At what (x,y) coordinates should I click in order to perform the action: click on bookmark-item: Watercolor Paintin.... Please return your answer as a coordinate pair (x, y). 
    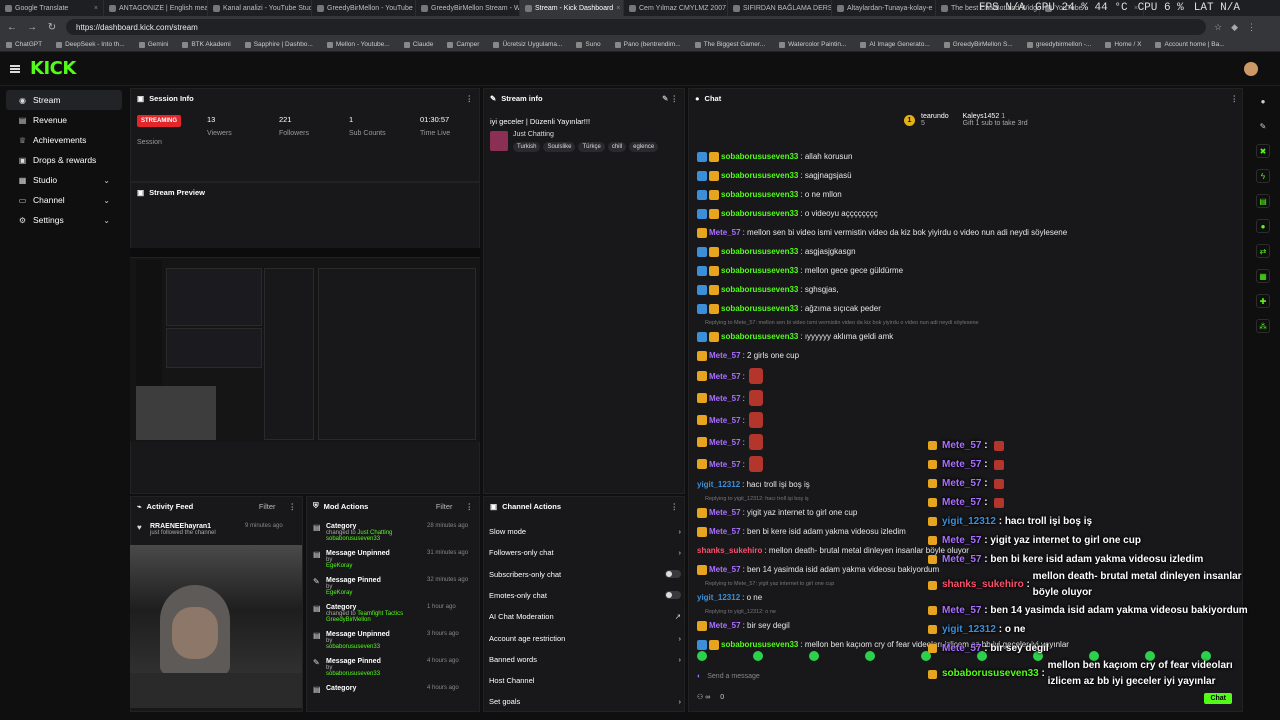
    Looking at the image, I should click on (812, 44).